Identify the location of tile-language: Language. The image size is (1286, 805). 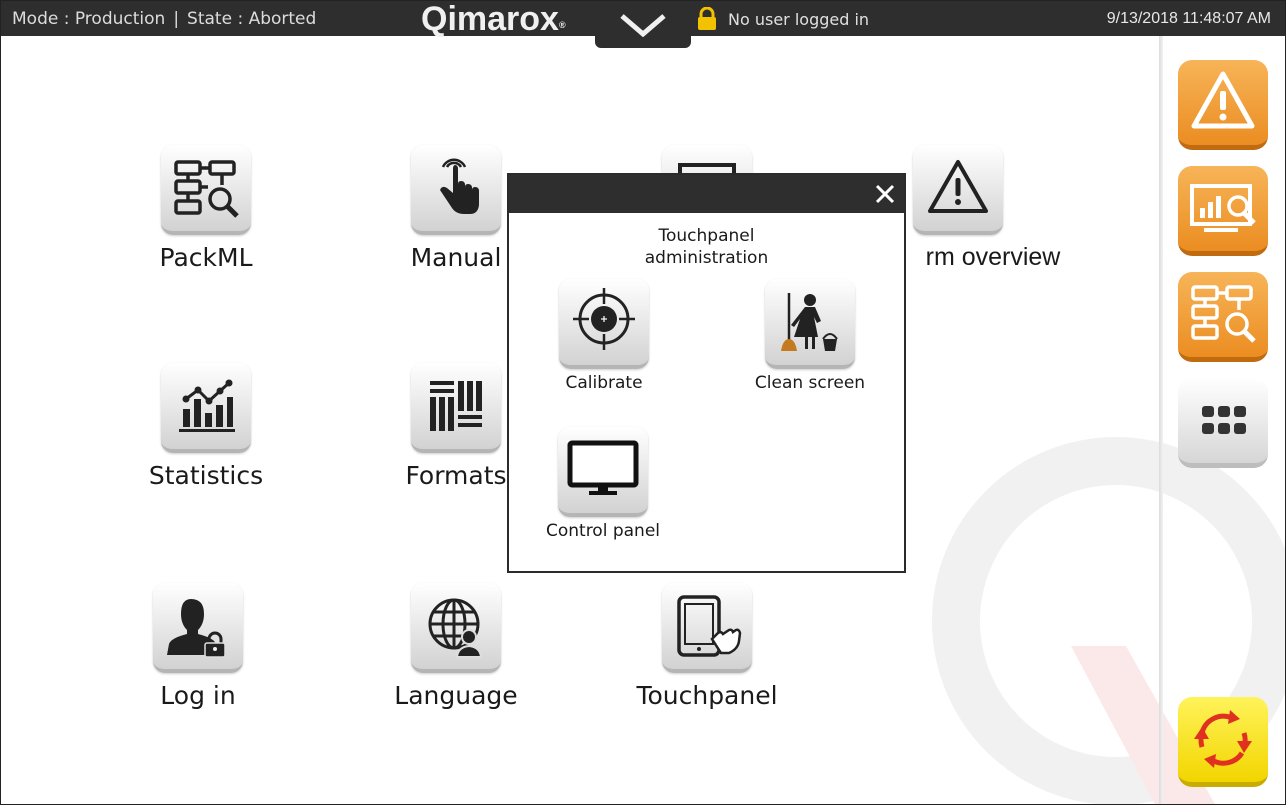
(456, 646).